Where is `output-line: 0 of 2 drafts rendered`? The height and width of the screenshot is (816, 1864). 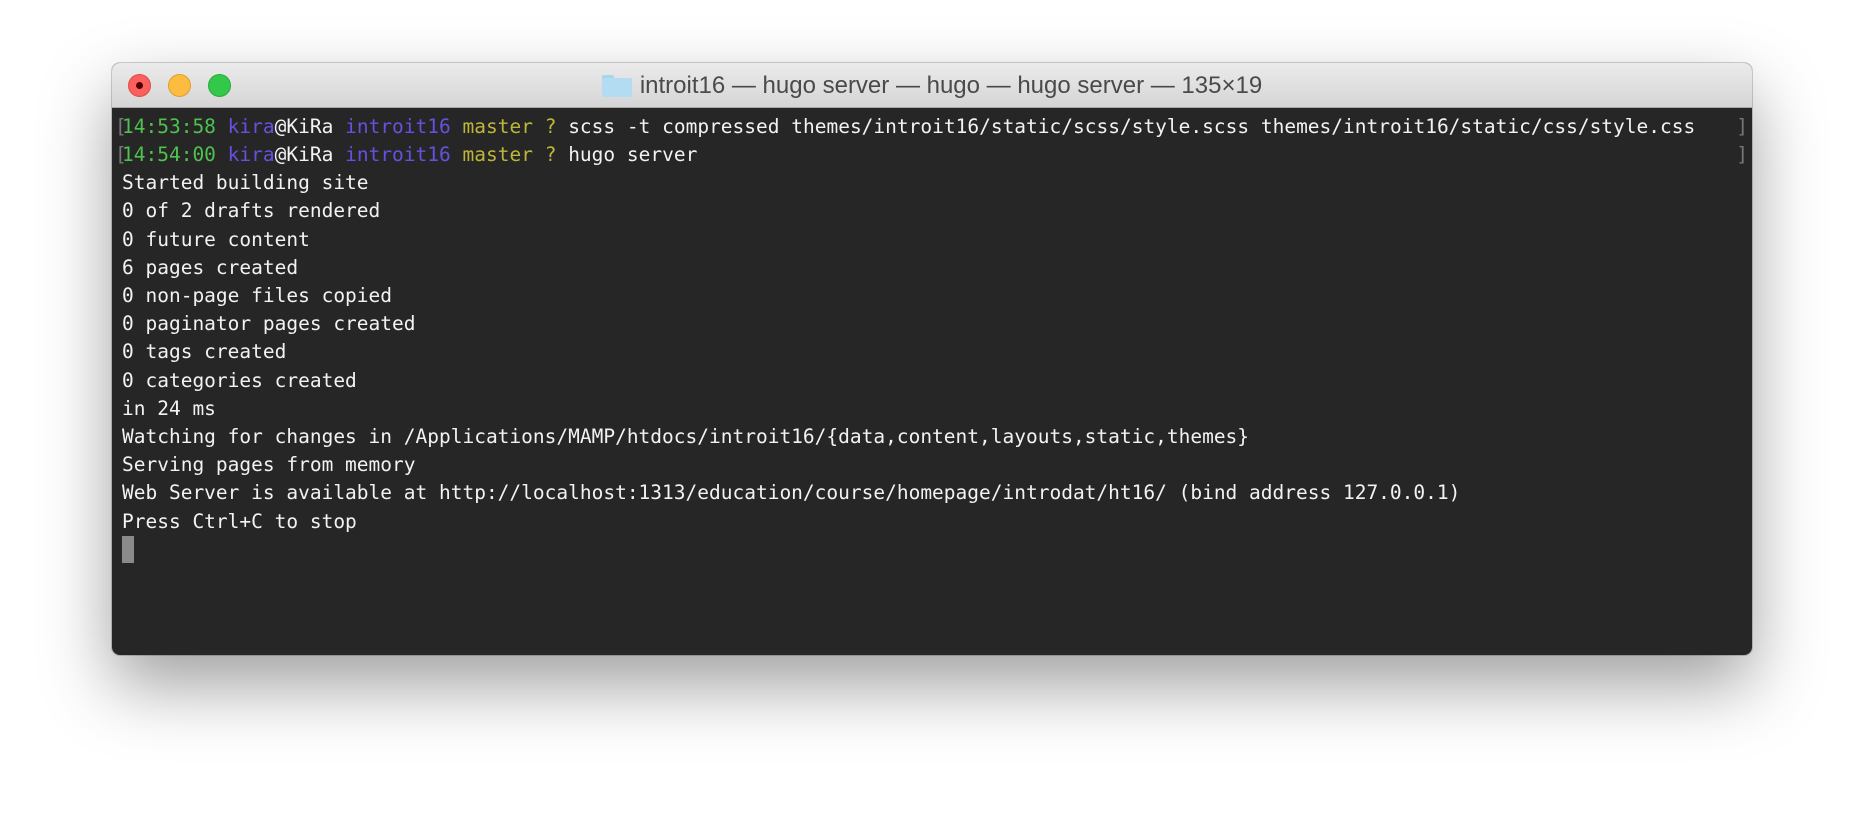 output-line: 0 of 2 drafts rendered is located at coordinates (251, 211).